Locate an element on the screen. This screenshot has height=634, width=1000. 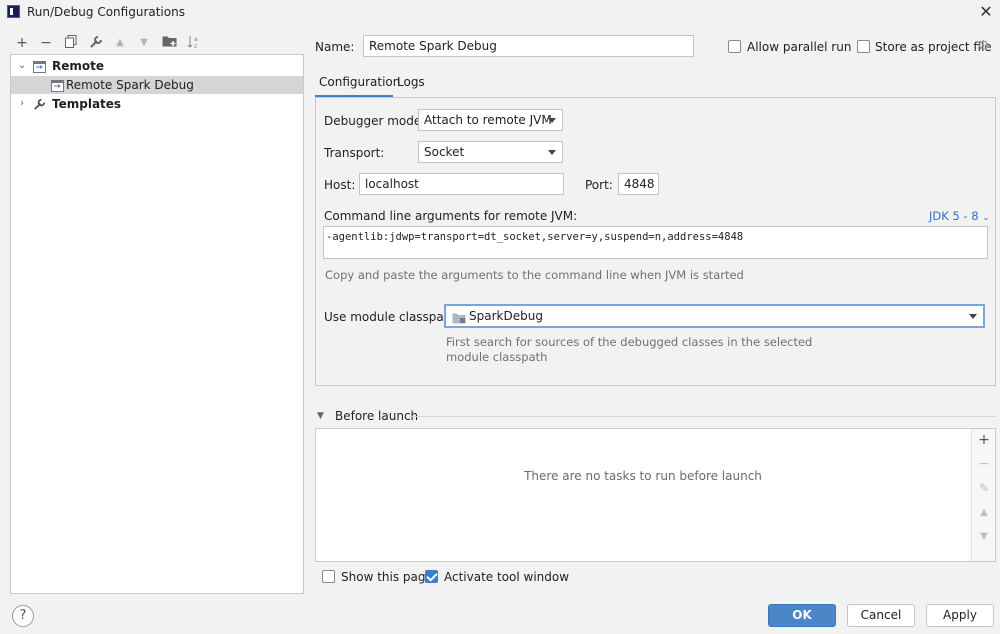
module-classpath-label: Use module classpath: is located at coordinates (392, 317).